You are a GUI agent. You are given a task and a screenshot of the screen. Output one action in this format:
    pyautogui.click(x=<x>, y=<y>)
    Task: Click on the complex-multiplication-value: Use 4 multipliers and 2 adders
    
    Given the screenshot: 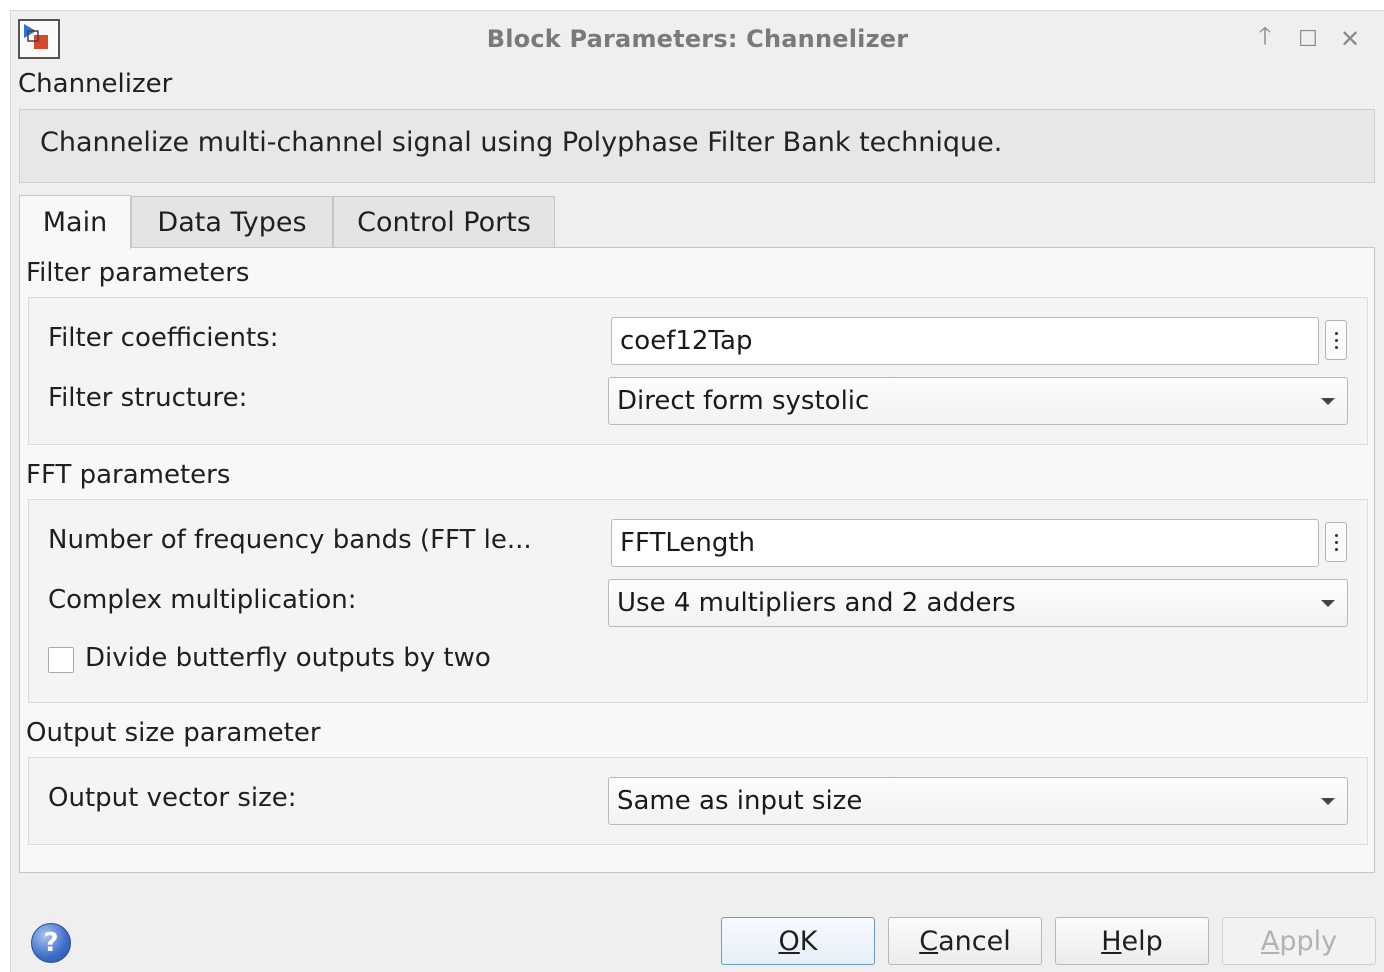 What is the action you would take?
    pyautogui.click(x=816, y=603)
    